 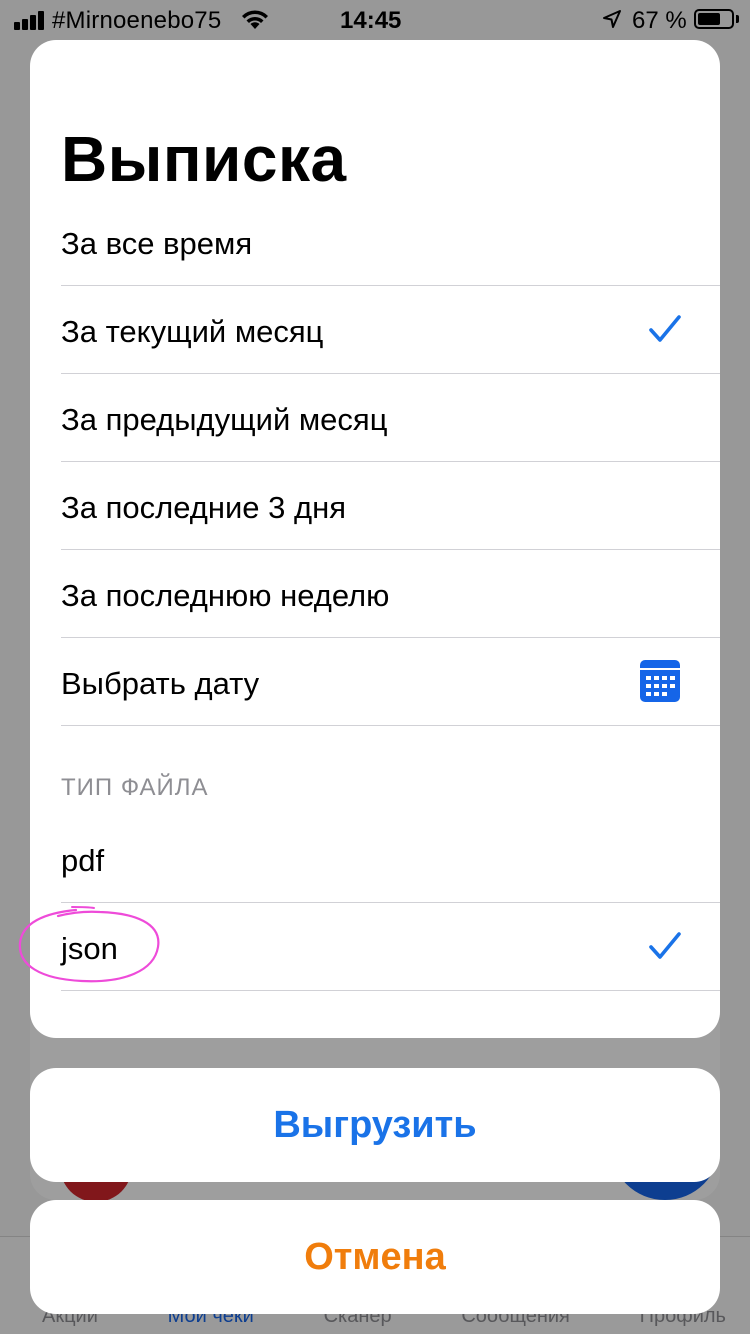 What do you see at coordinates (390, 418) in the screenshot?
I see `period-option-previous-month: За предыдущий месяц` at bounding box center [390, 418].